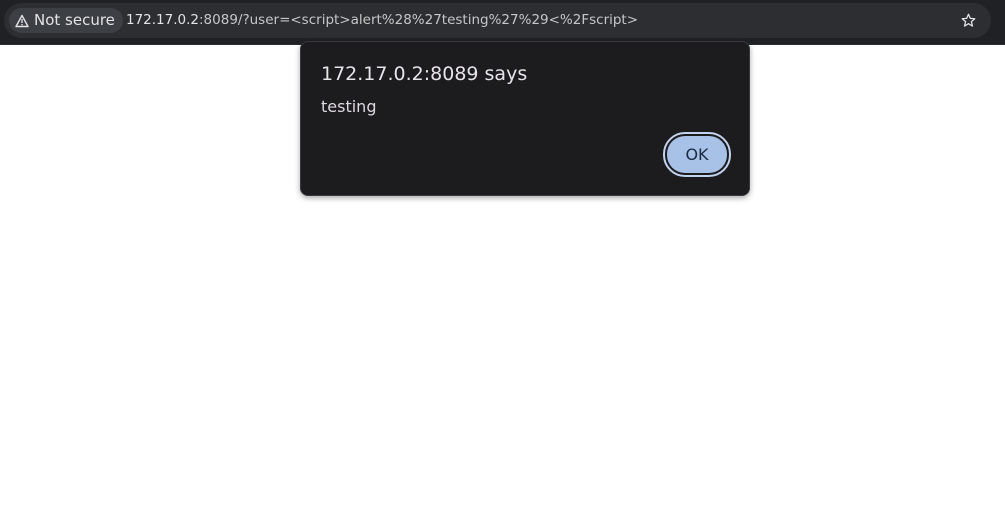  Describe the element at coordinates (525, 118) in the screenshot. I see `javascript-alert-dialog: 172.17.0.2:8089 says testing OK` at that location.